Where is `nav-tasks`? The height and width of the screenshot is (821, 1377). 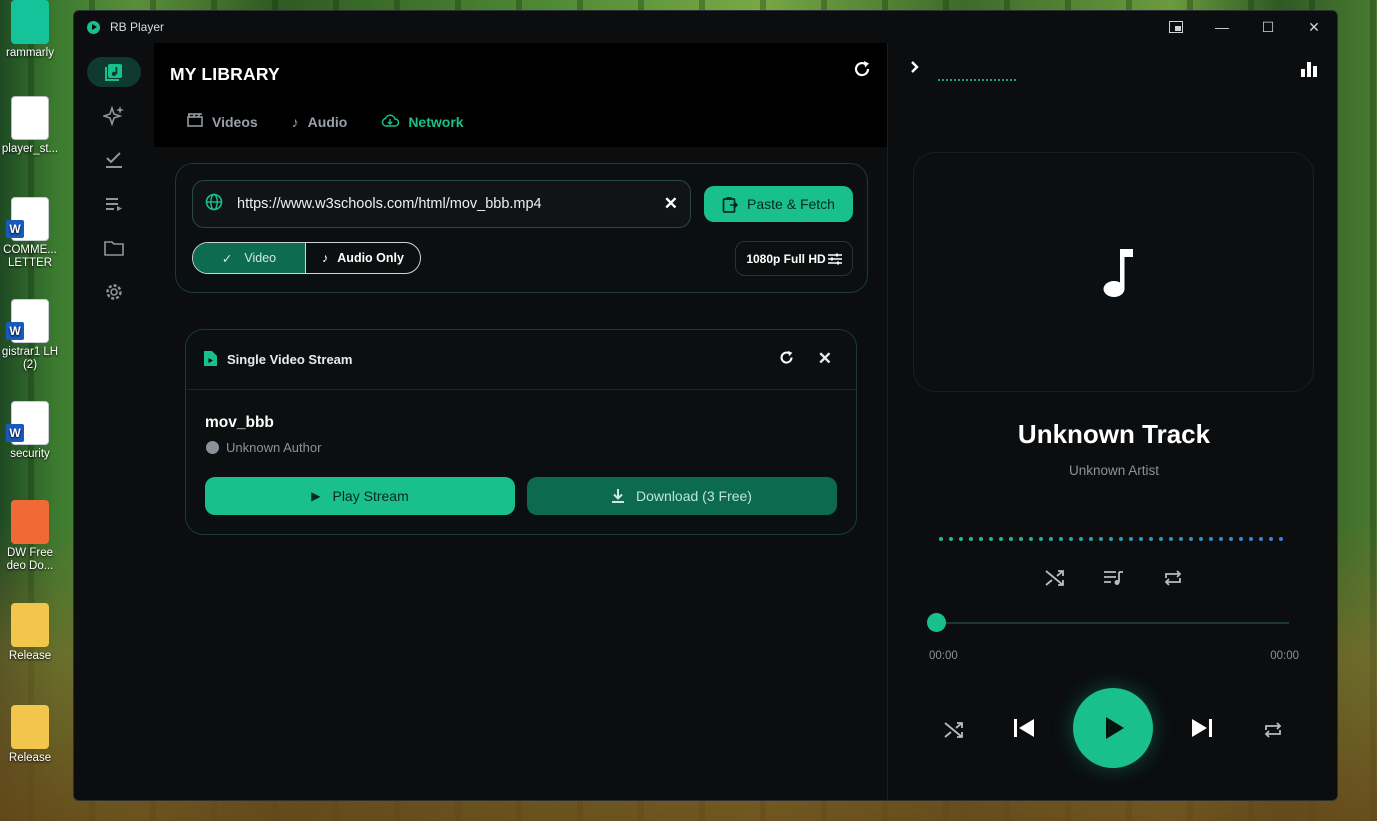
nav-tasks is located at coordinates (114, 160).